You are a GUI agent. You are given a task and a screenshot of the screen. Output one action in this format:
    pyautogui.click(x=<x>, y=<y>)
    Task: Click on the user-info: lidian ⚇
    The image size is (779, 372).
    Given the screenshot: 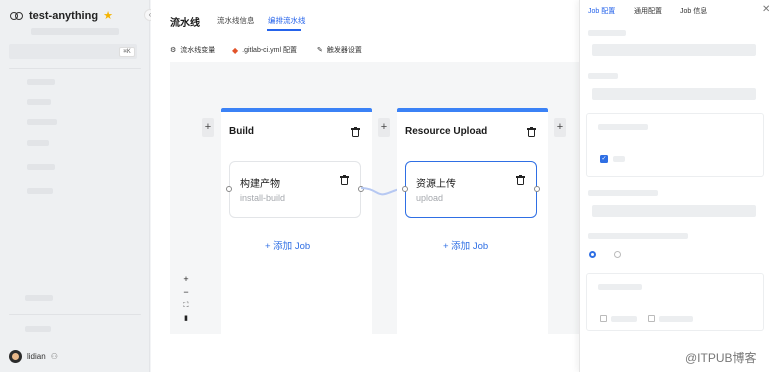 What is the action you would take?
    pyautogui.click(x=33, y=356)
    